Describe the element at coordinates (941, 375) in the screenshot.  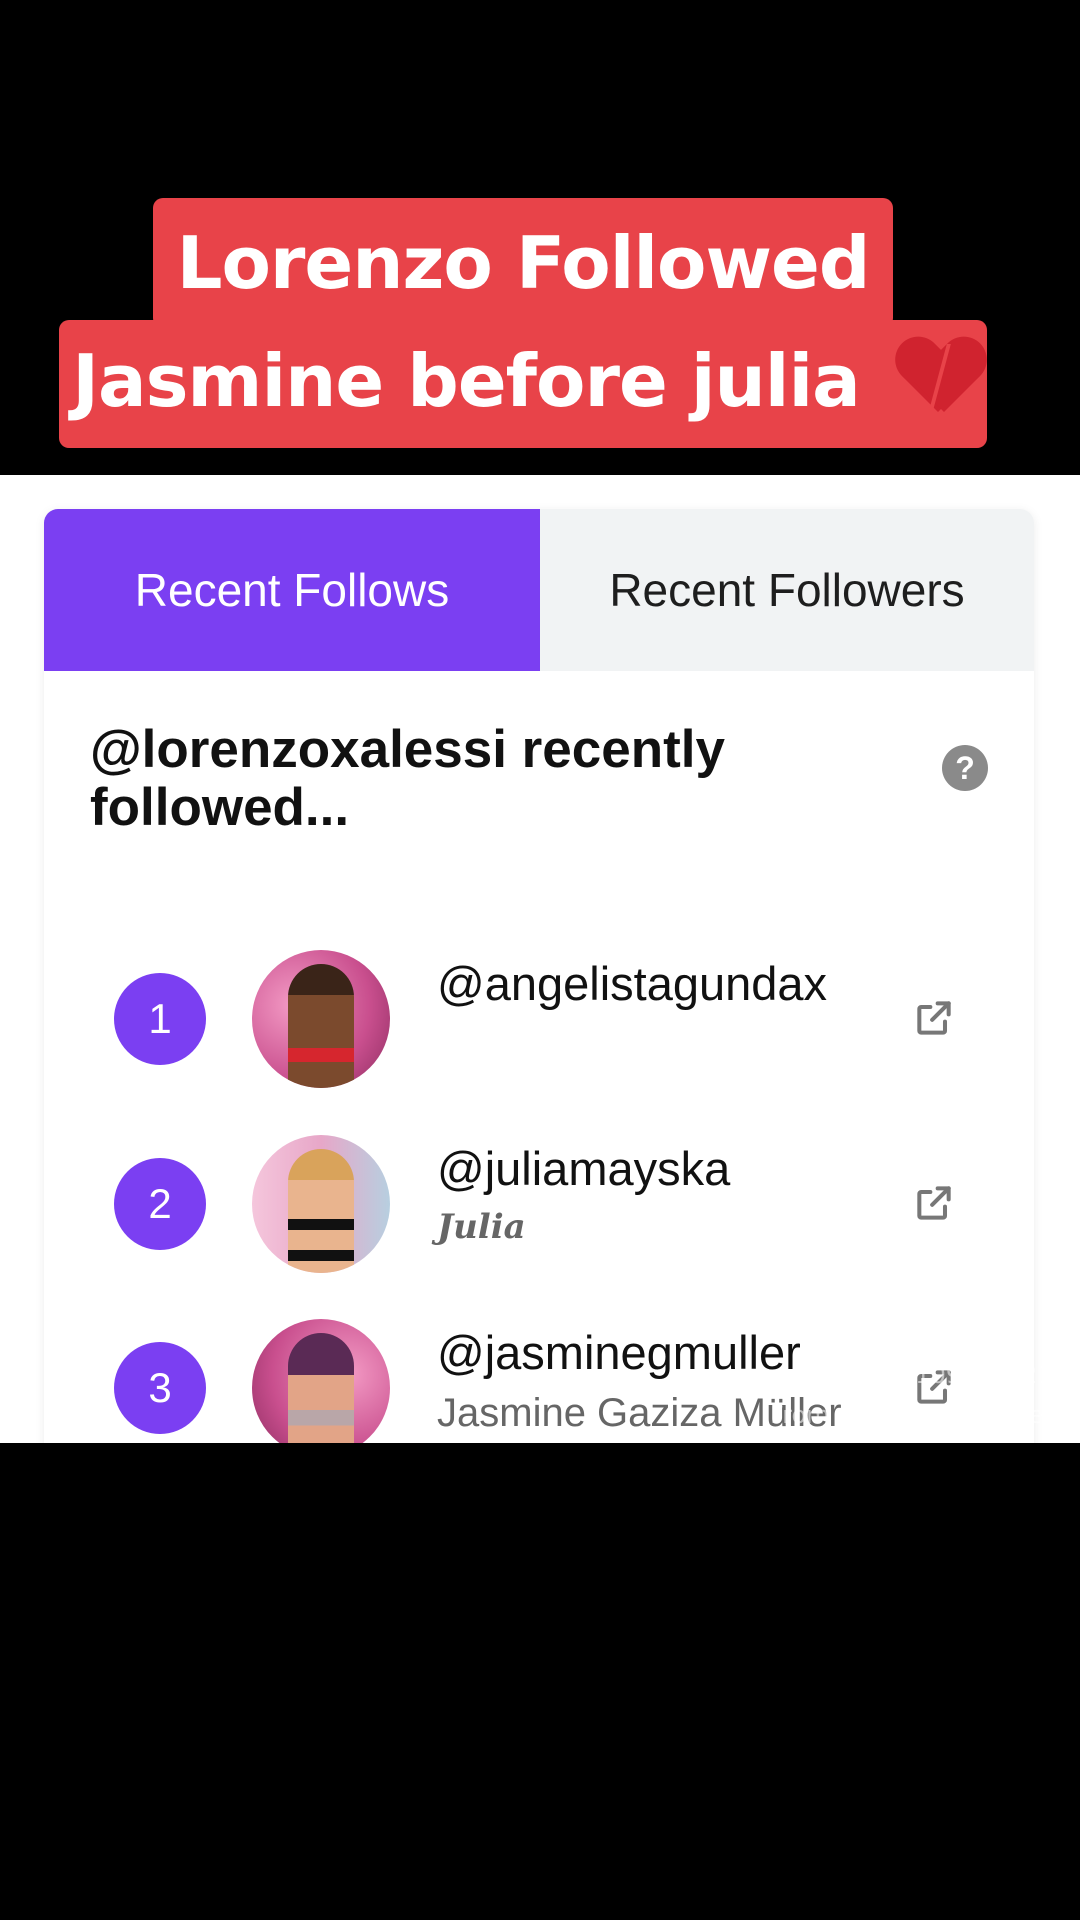
I see `broken-heart-icon` at that location.